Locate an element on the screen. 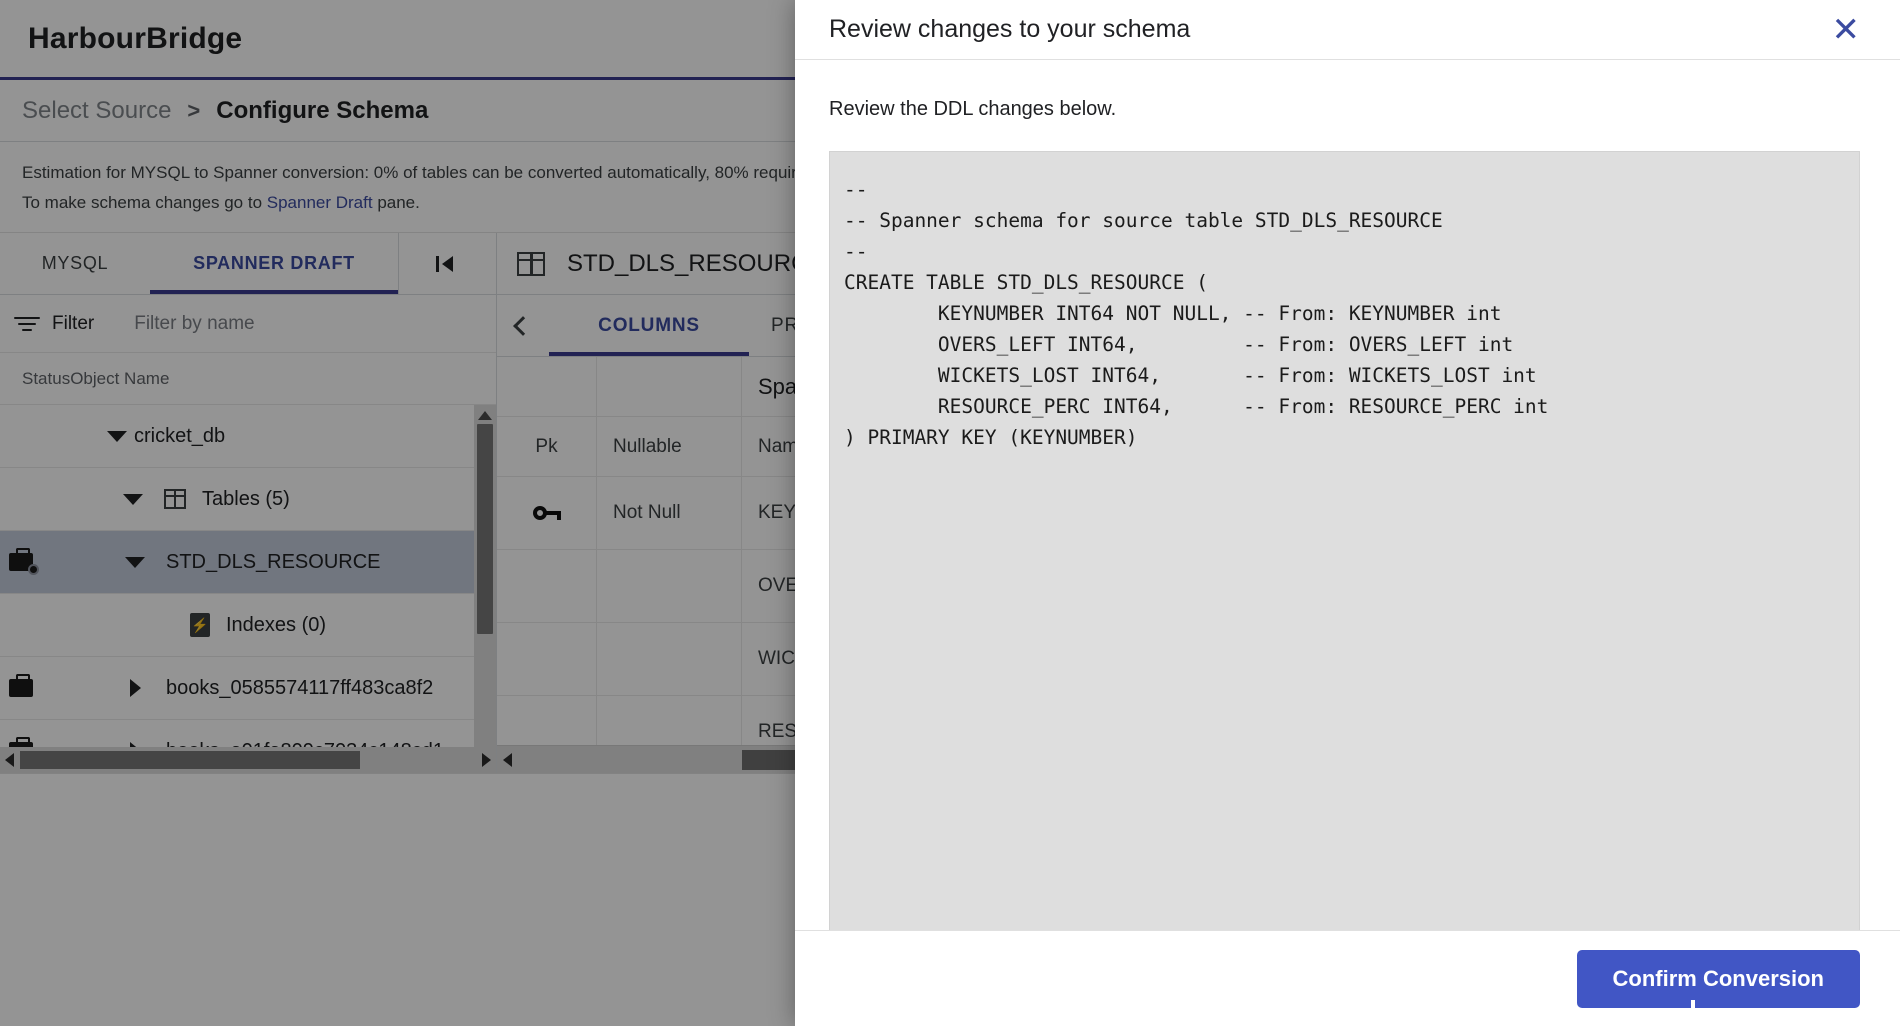  modal-subtitle: Review the DDL changes below. is located at coordinates (973, 109).